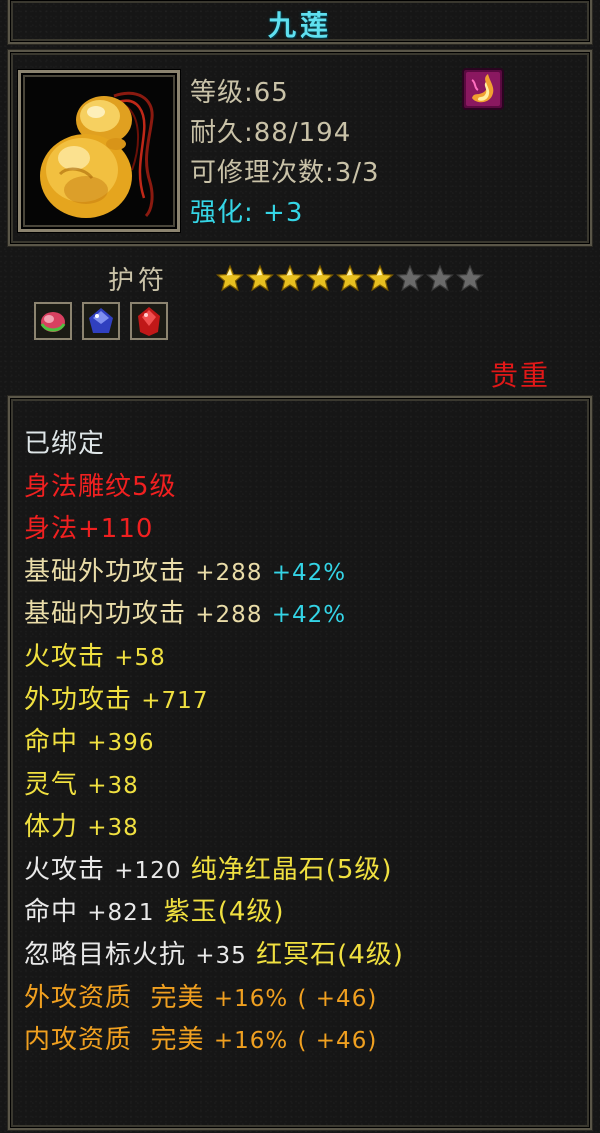 Image resolution: width=600 pixels, height=1133 pixels. I want to click on red-gem-icon, so click(149, 321).